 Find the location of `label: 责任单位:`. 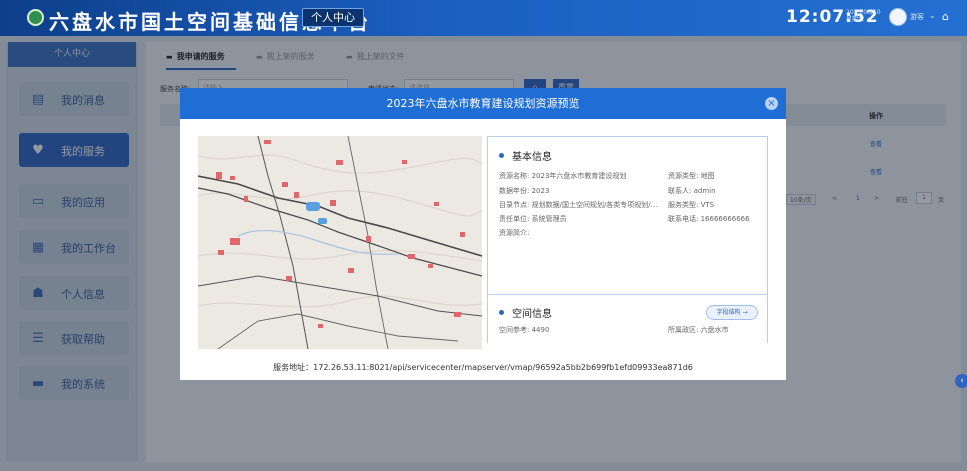

label: 责任单位: is located at coordinates (514, 219).